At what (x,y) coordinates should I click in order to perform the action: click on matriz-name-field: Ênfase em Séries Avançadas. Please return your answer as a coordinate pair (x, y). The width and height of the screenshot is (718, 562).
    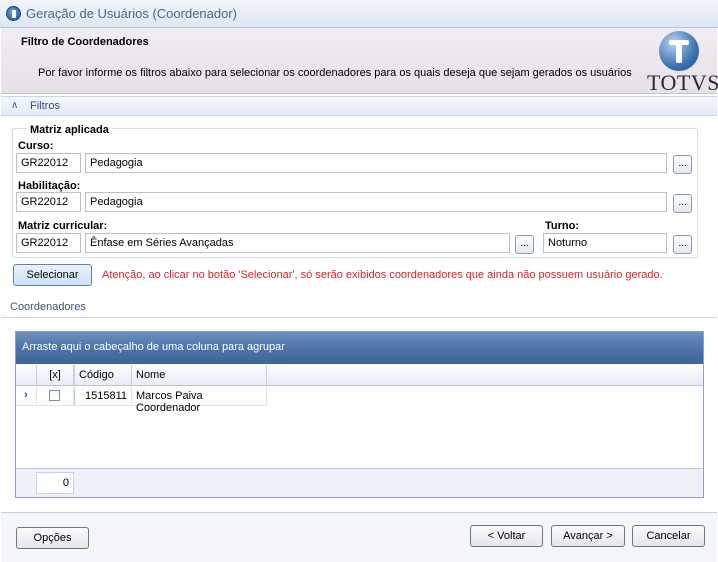
    Looking at the image, I should click on (297, 243).